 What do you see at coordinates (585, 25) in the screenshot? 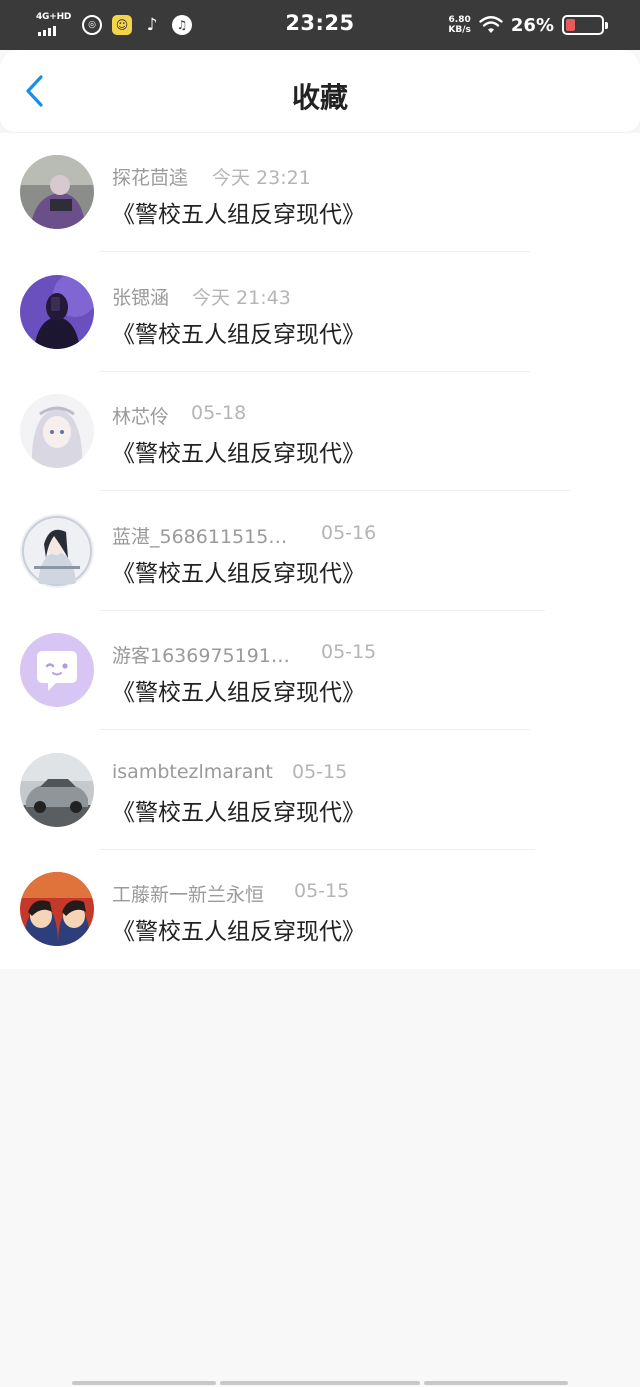
I see `battery-icon` at bounding box center [585, 25].